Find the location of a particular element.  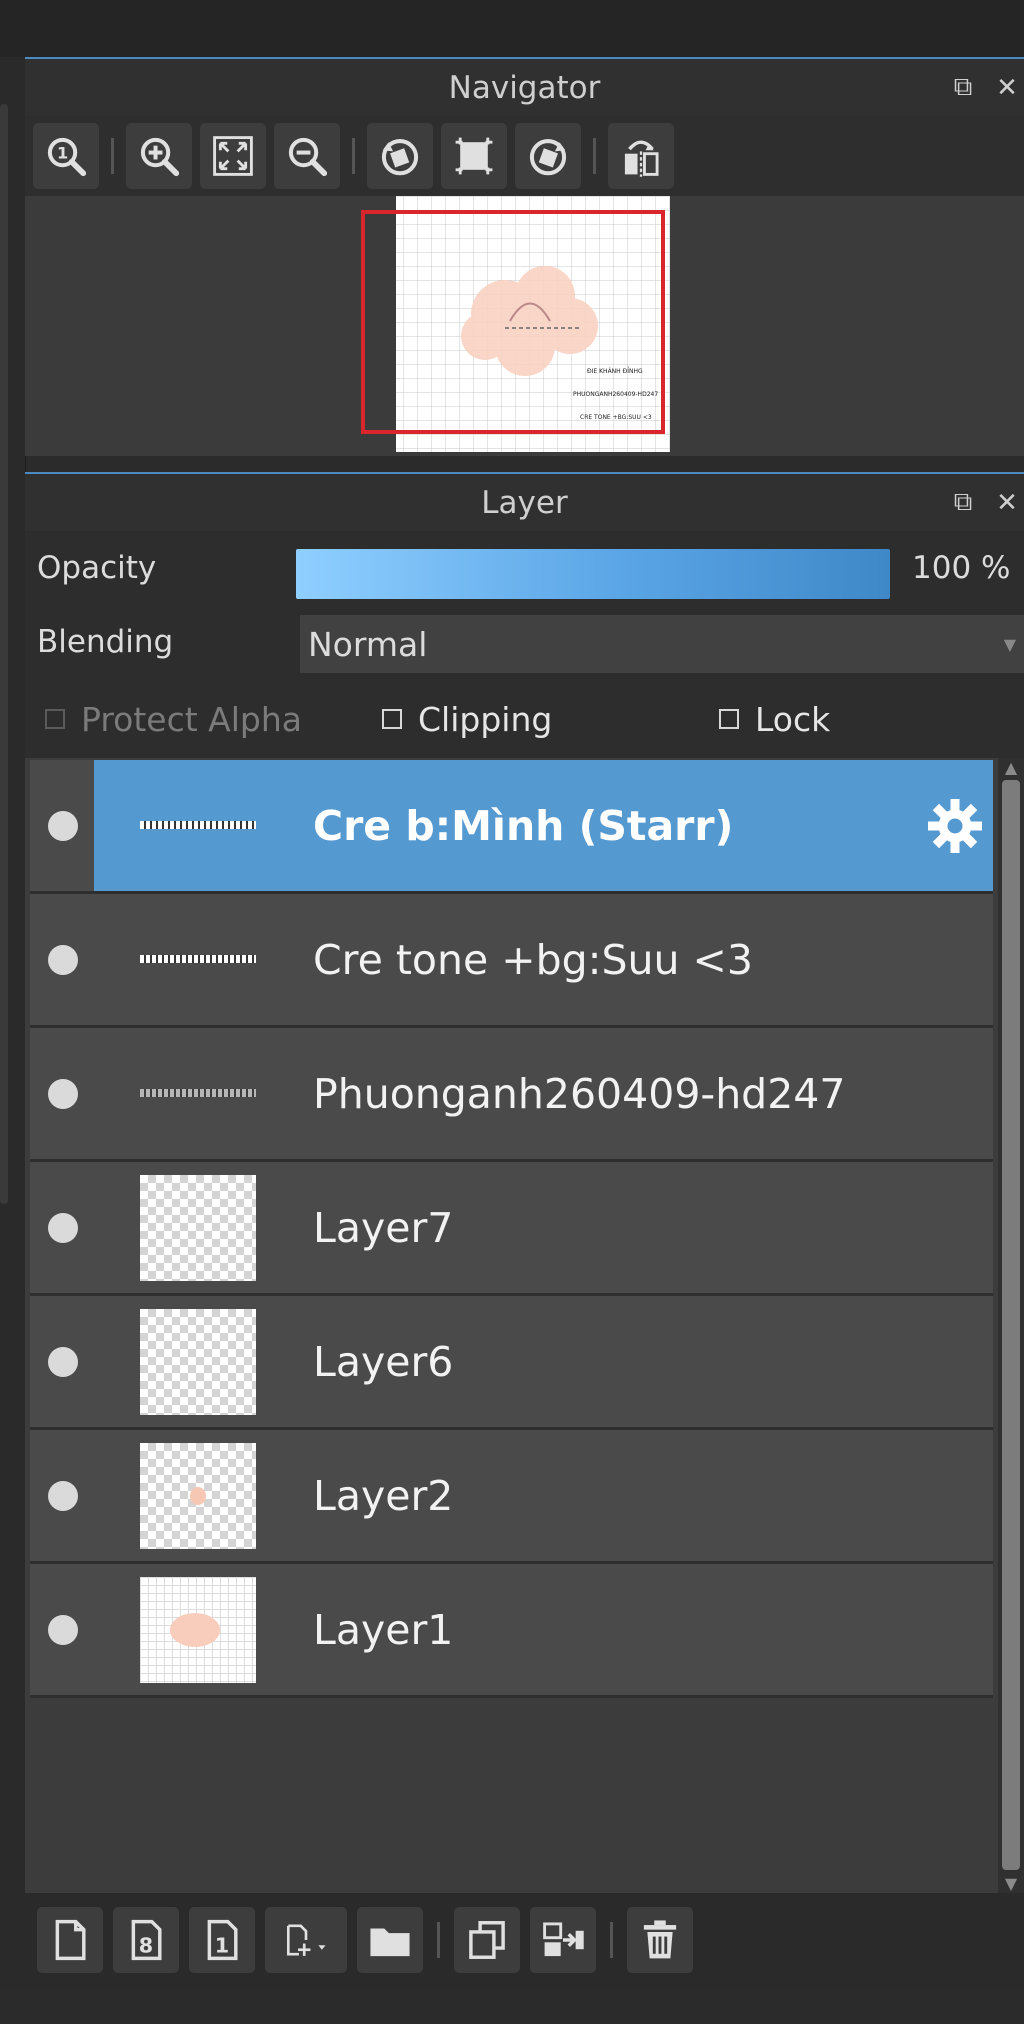

new-layer-button is located at coordinates (70, 1940).